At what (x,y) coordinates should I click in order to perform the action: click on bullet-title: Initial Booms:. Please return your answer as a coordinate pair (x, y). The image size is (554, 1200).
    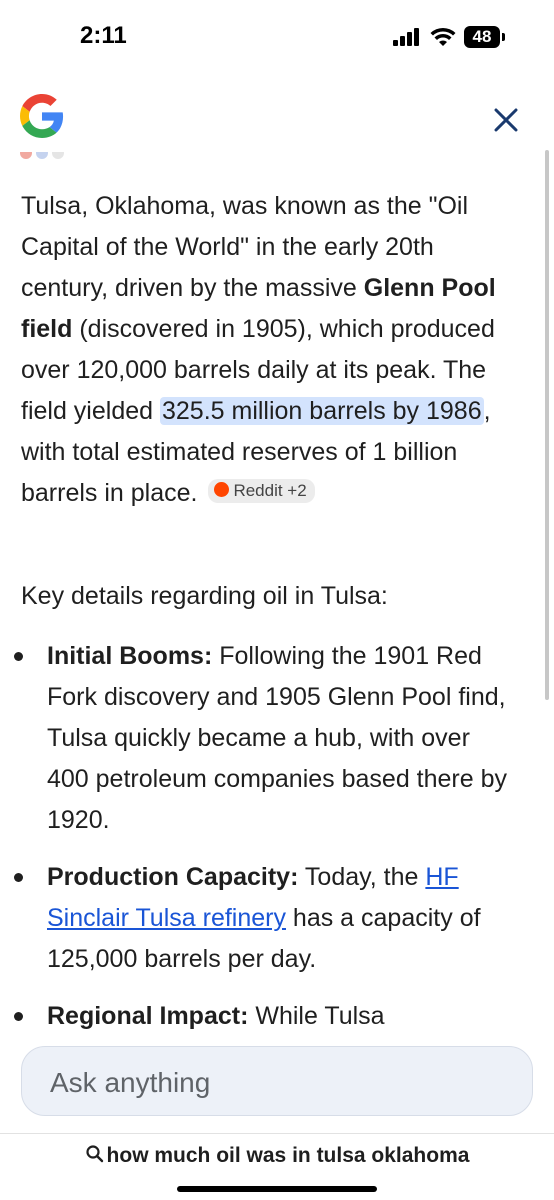
    Looking at the image, I should click on (130, 656).